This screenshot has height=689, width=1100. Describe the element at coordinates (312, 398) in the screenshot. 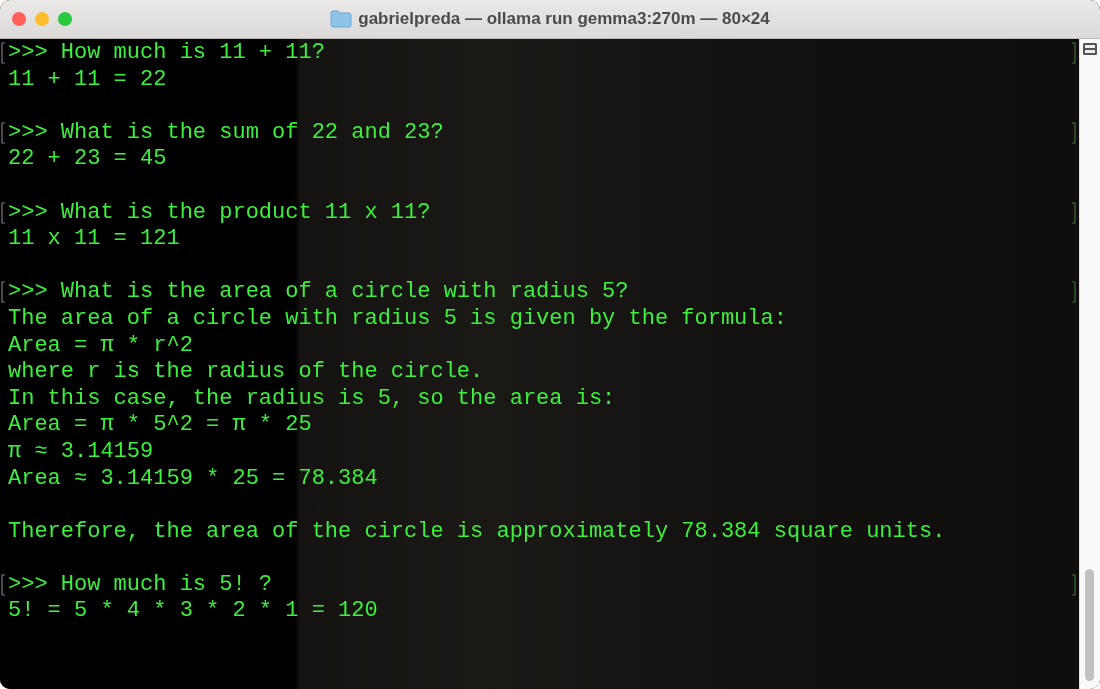

I see `output-text: In this case, the radius is 5, so the area is:` at that location.